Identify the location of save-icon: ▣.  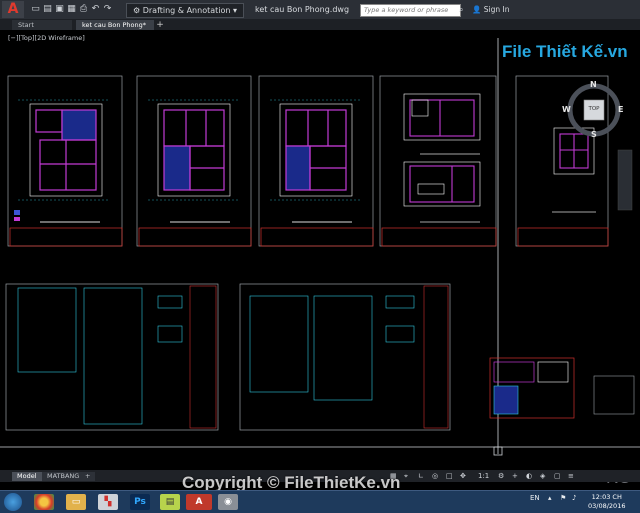
(59, 9).